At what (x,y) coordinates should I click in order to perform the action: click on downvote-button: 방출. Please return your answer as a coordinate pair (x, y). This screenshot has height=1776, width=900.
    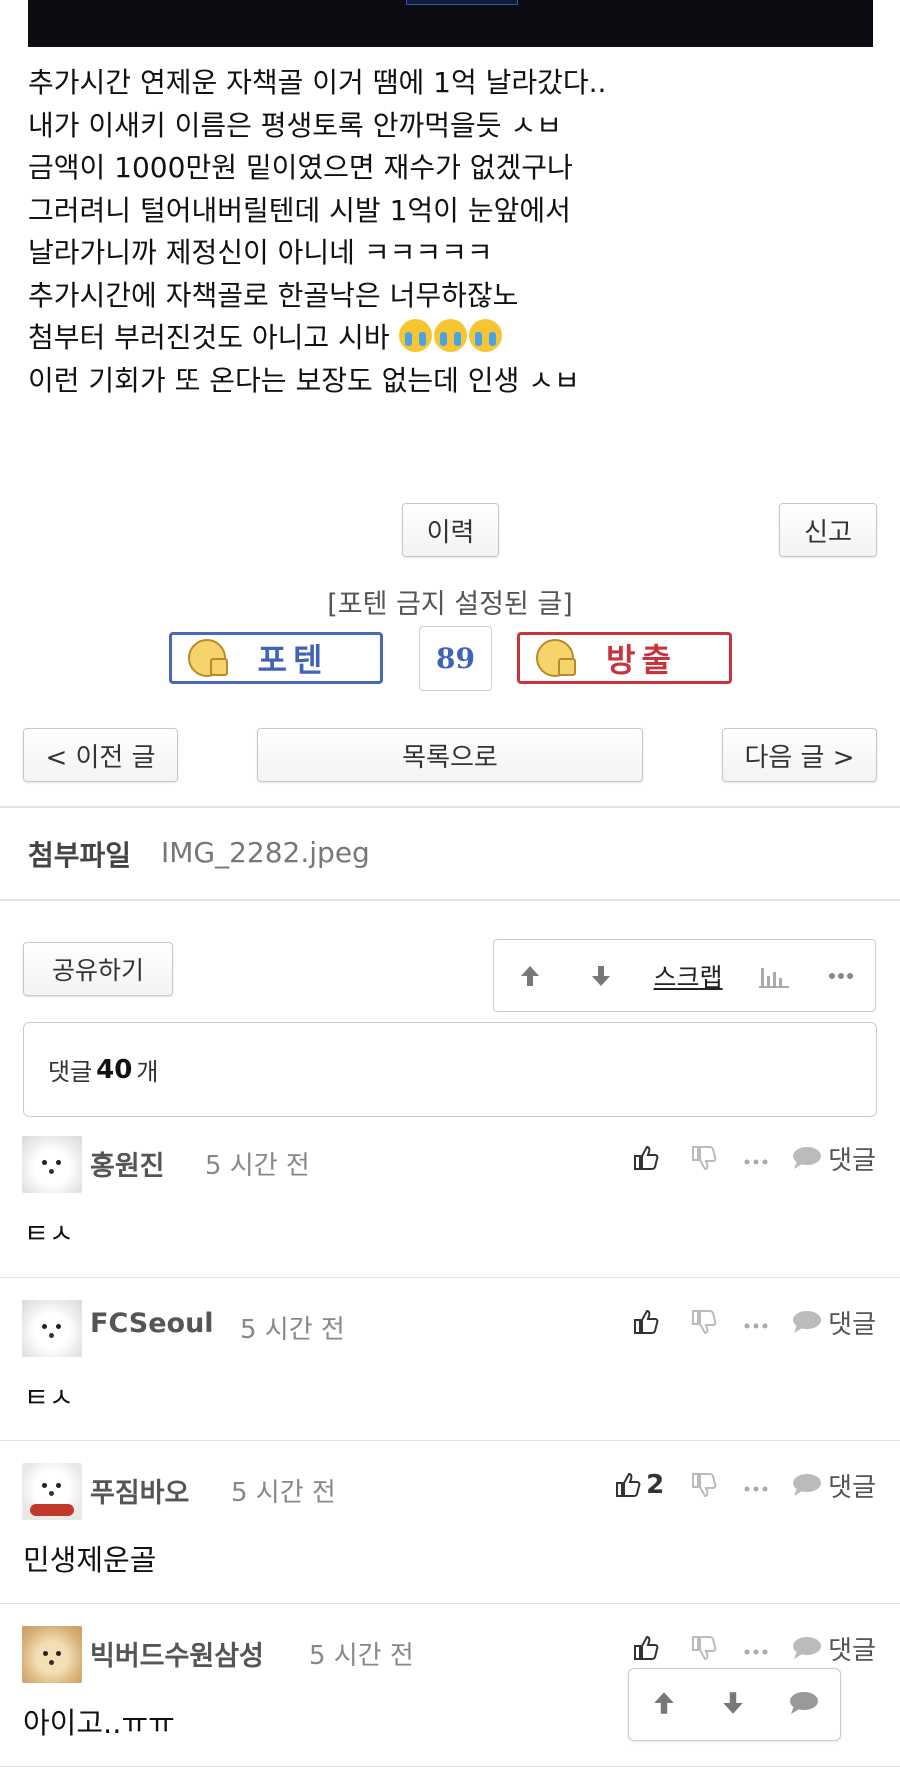
    Looking at the image, I should click on (624, 658).